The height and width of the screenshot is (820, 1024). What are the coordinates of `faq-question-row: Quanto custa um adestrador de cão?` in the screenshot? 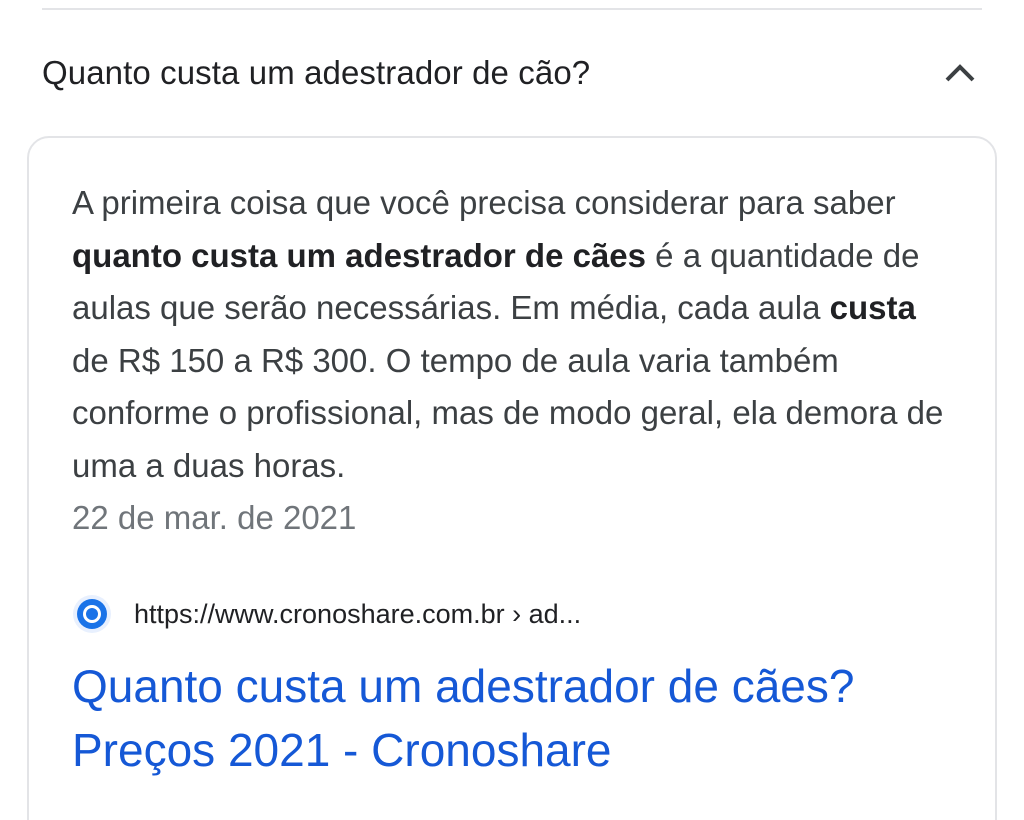 It's located at (512, 73).